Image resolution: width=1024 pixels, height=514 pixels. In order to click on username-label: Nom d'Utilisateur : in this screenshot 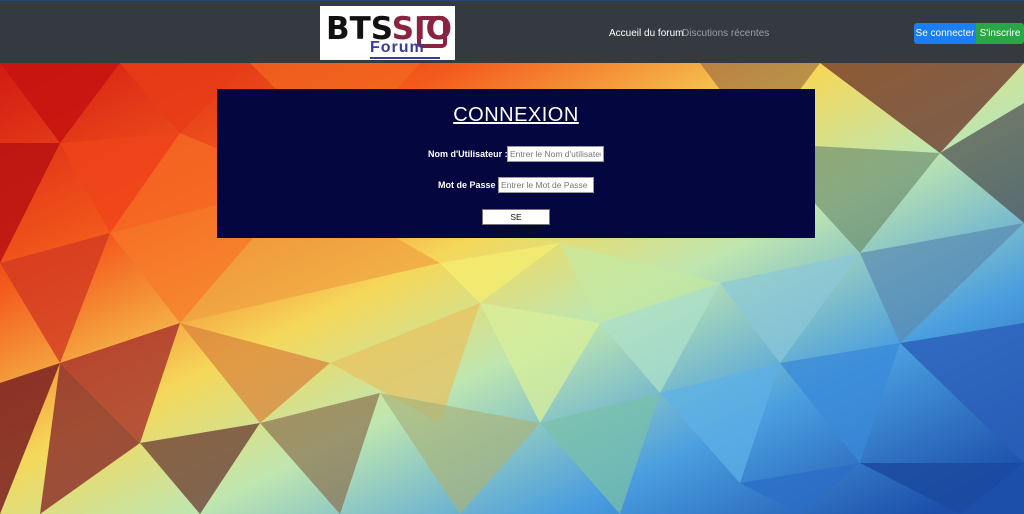, I will do `click(468, 154)`.